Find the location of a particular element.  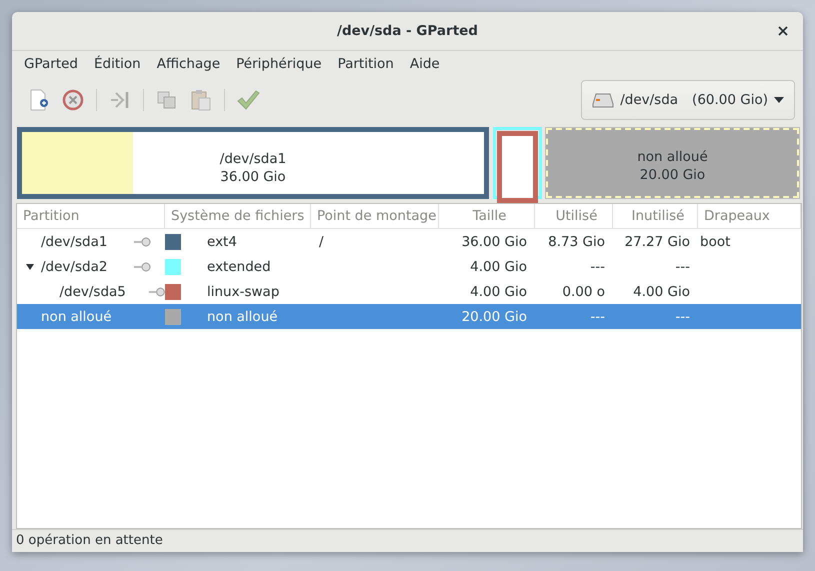

status-bar: 0 opération en attente is located at coordinates (407, 540).